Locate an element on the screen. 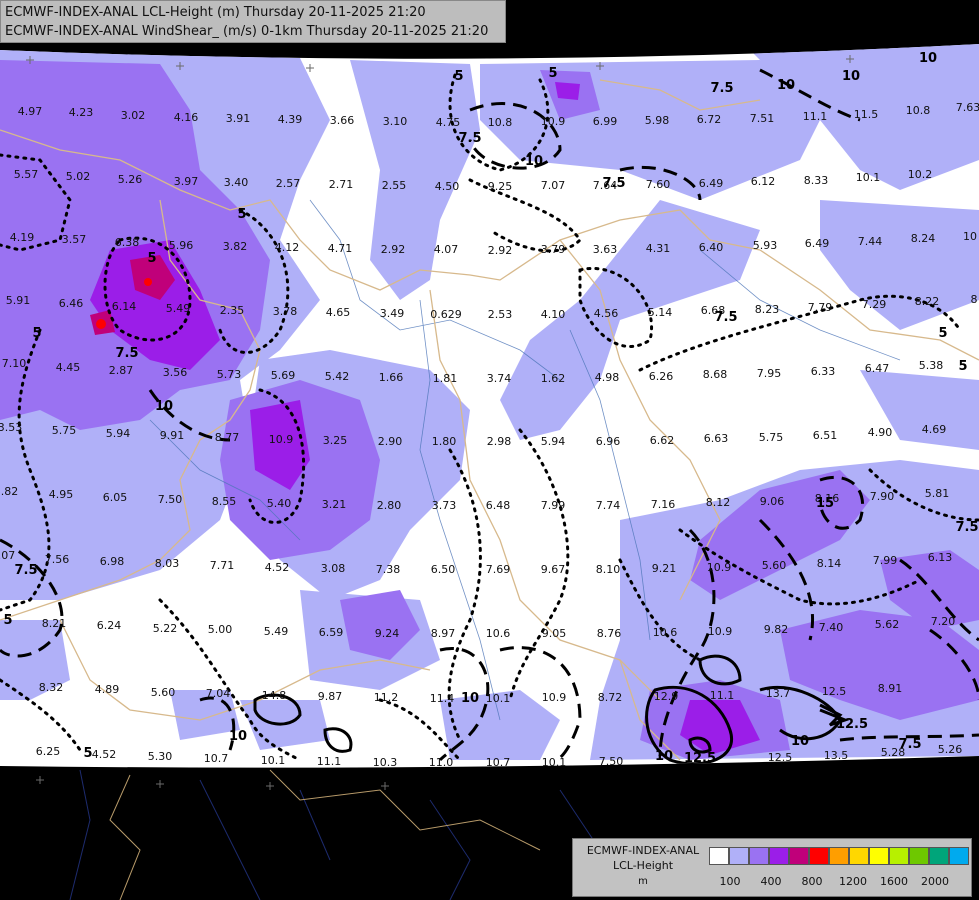 The image size is (979, 900). map-value-label: 5.98 is located at coordinates (657, 120).